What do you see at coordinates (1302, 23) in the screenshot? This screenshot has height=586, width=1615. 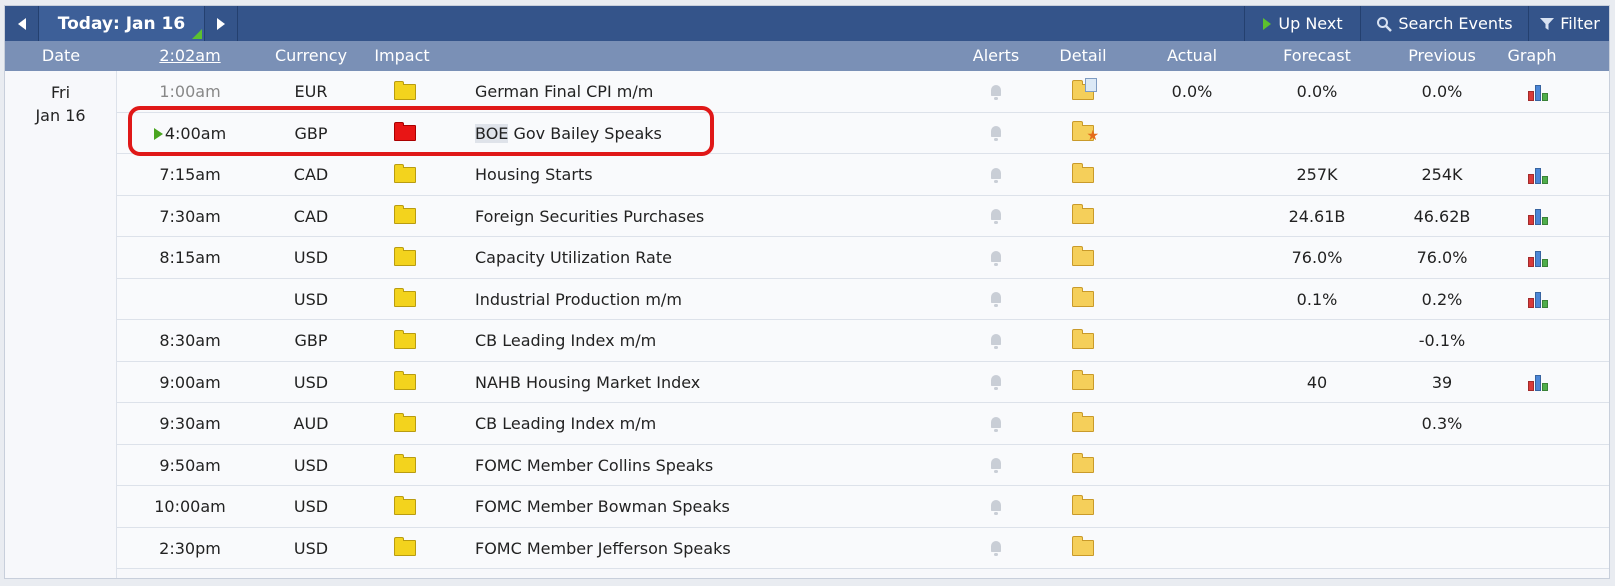 I see `up-next-button: Up Next` at bounding box center [1302, 23].